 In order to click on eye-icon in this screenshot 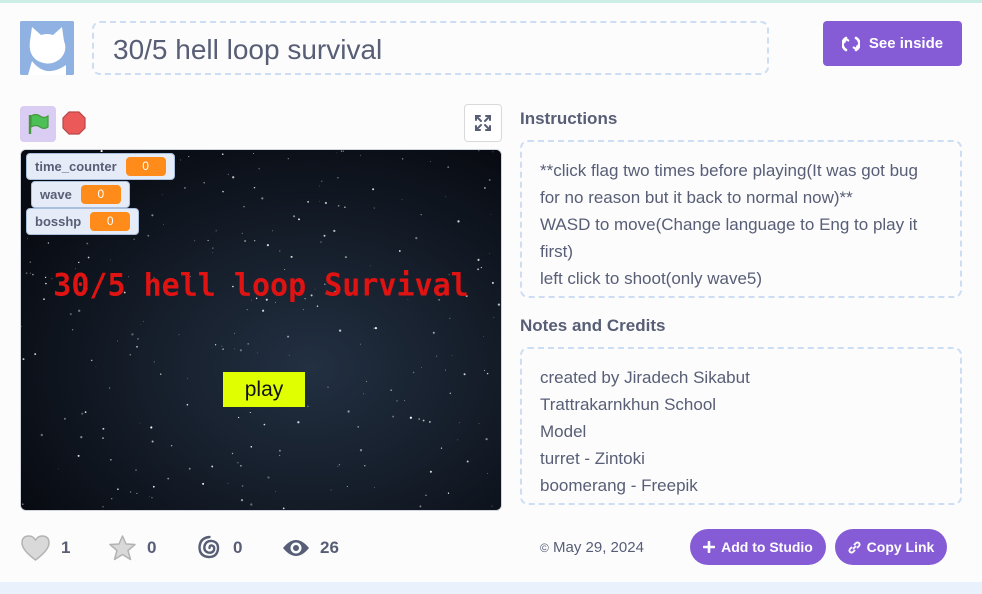, I will do `click(296, 548)`.